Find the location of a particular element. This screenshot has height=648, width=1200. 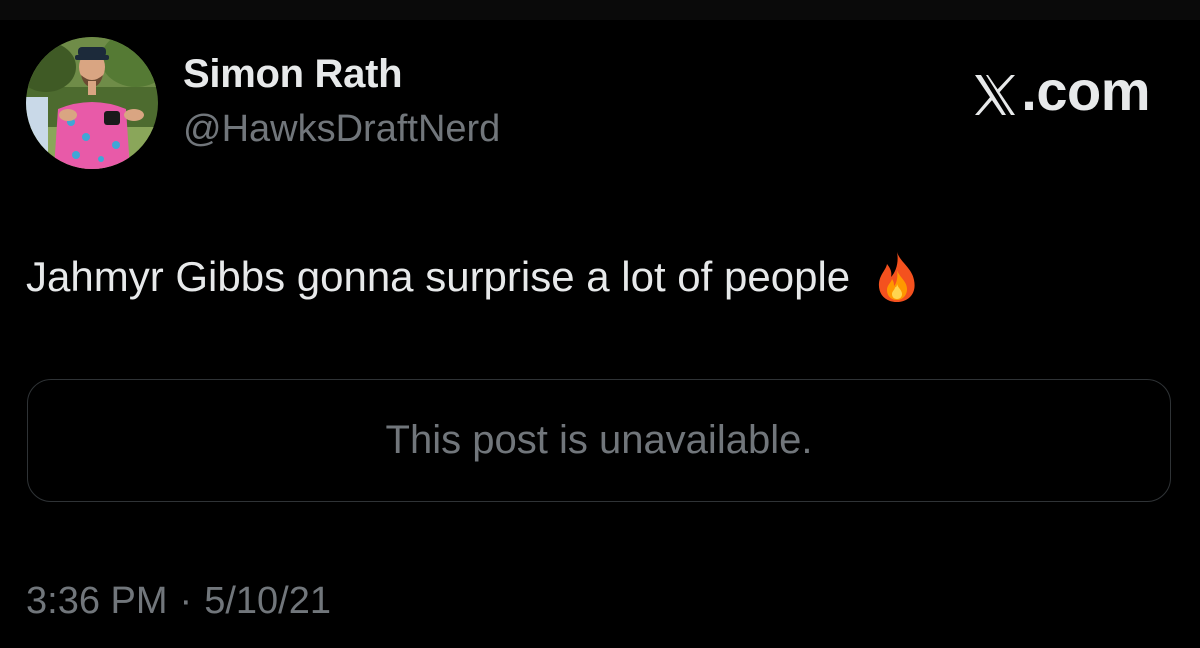

fire-emoji-icon is located at coordinates (897, 277).